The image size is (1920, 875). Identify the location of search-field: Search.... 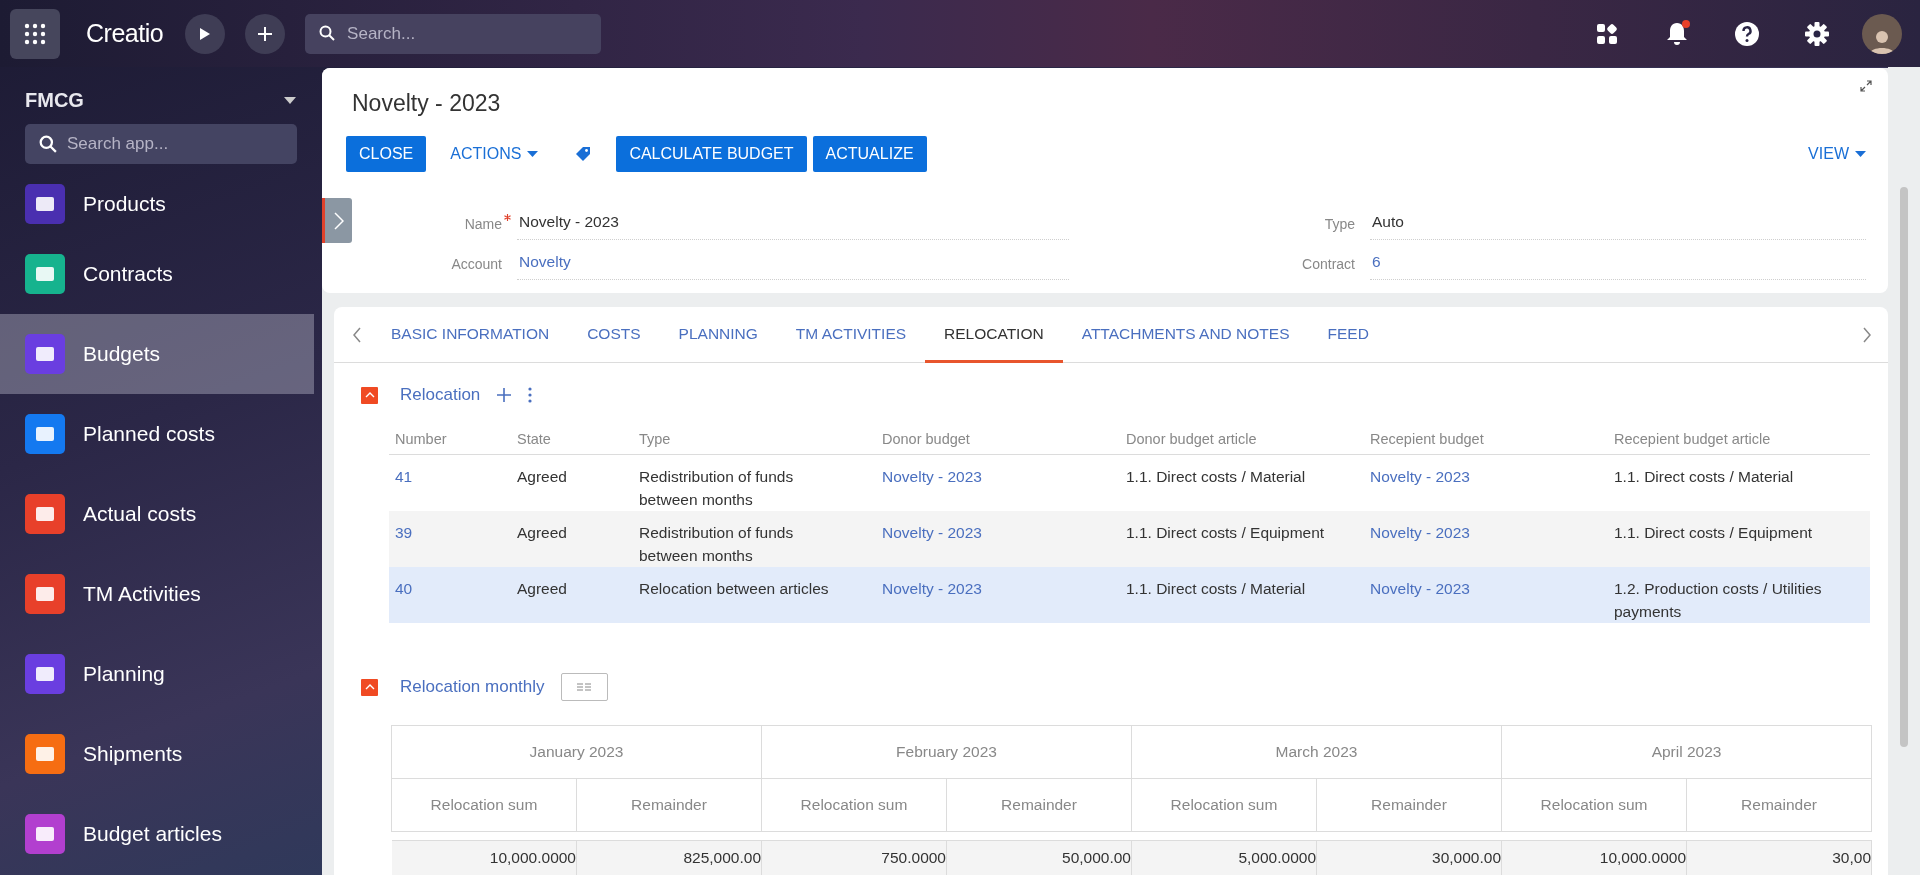
(453, 33).